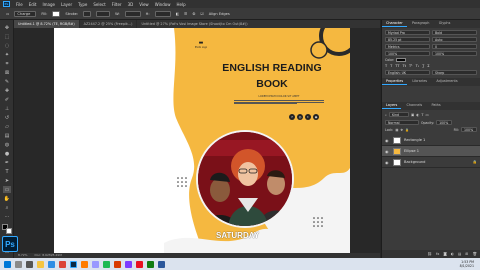  I want to click on menu-window: Window, so click(163, 4).